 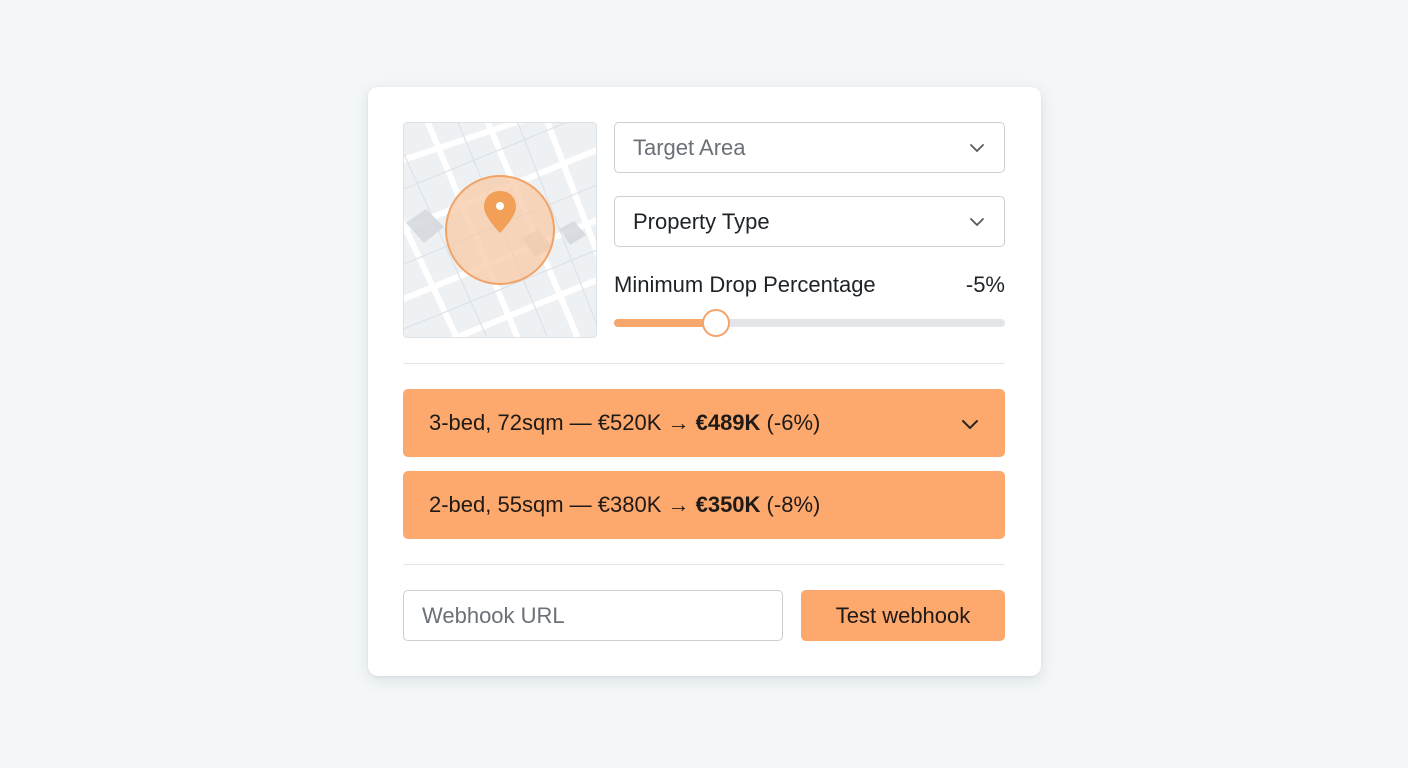 What do you see at coordinates (809, 323) in the screenshot?
I see `min-drop-slider` at bounding box center [809, 323].